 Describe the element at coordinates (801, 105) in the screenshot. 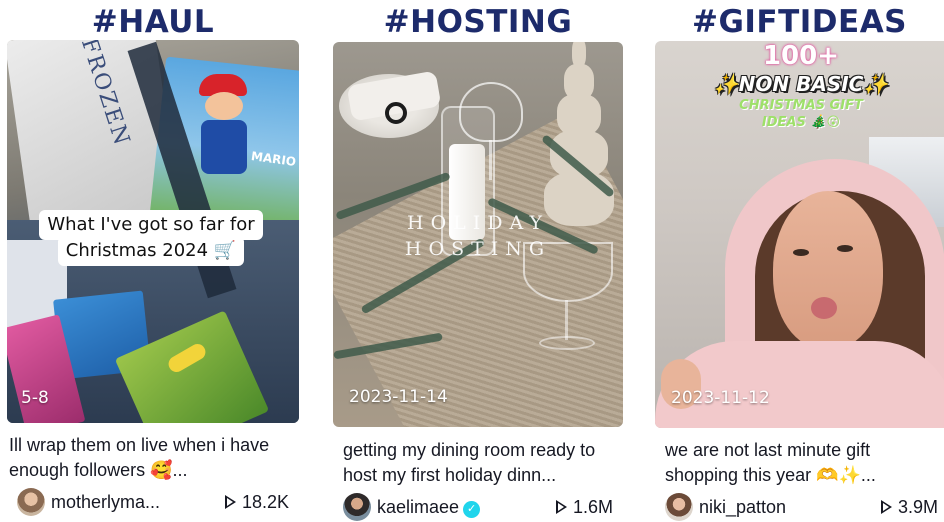

I see `overlay-subtitle-line: CHRISTMAS GIFT` at that location.